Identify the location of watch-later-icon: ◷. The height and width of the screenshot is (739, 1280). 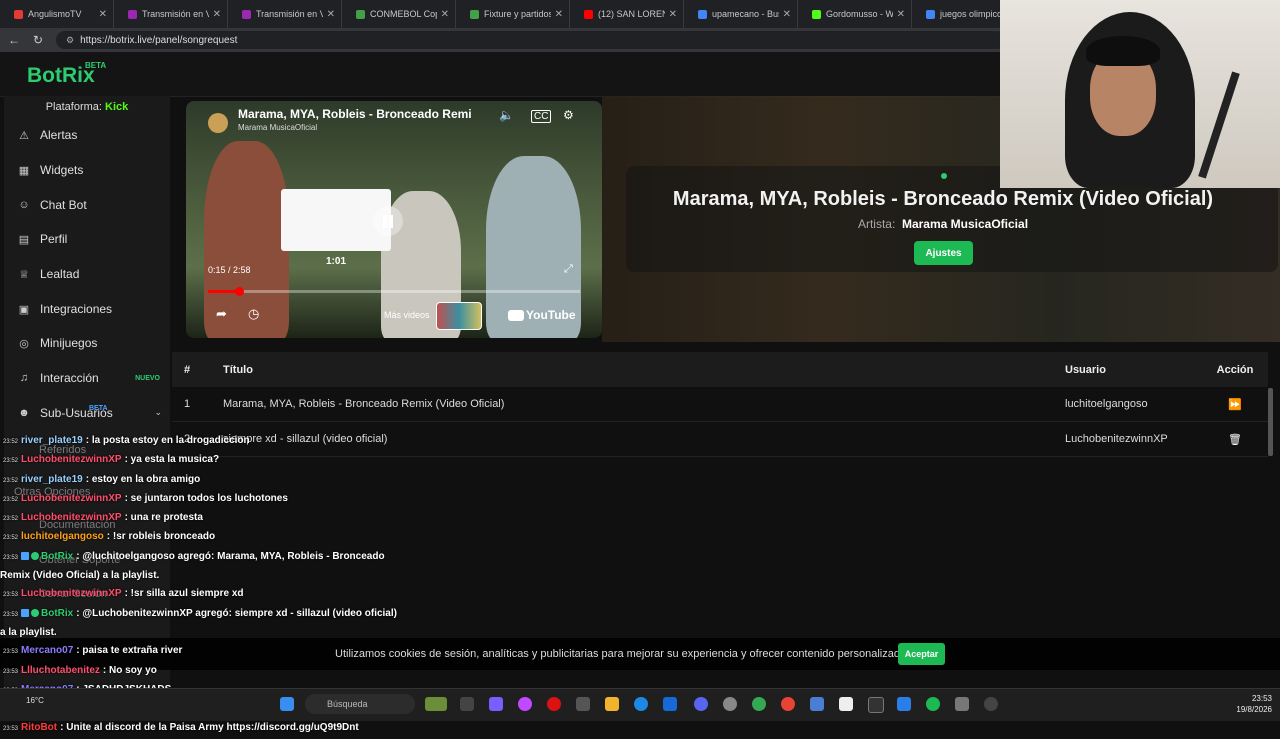
(253, 314).